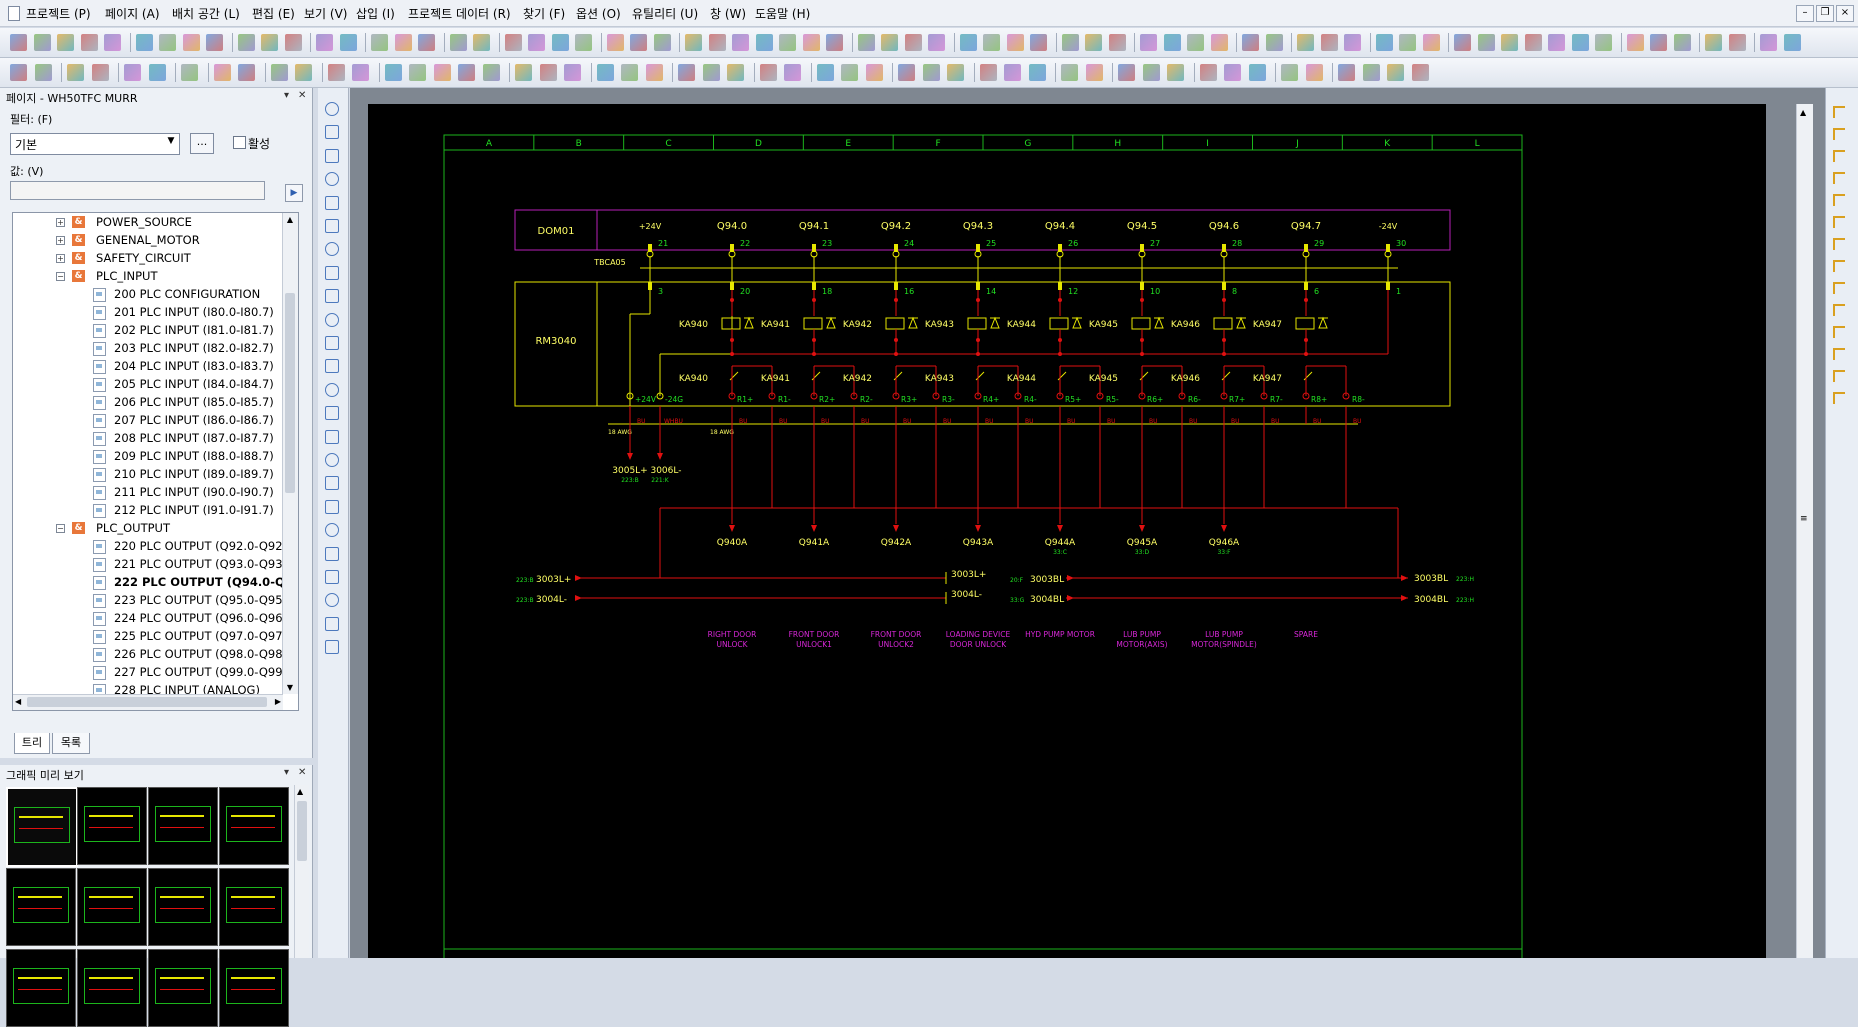 This screenshot has width=1858, height=1027. What do you see at coordinates (60, 222) in the screenshot?
I see `expand-toggle-icon: +` at bounding box center [60, 222].